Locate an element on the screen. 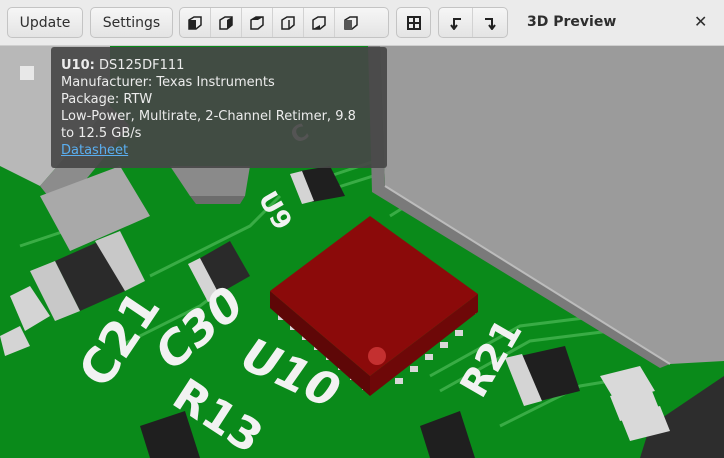 This screenshot has width=724, height=458. rotate-right-icon is located at coordinates (490, 23).